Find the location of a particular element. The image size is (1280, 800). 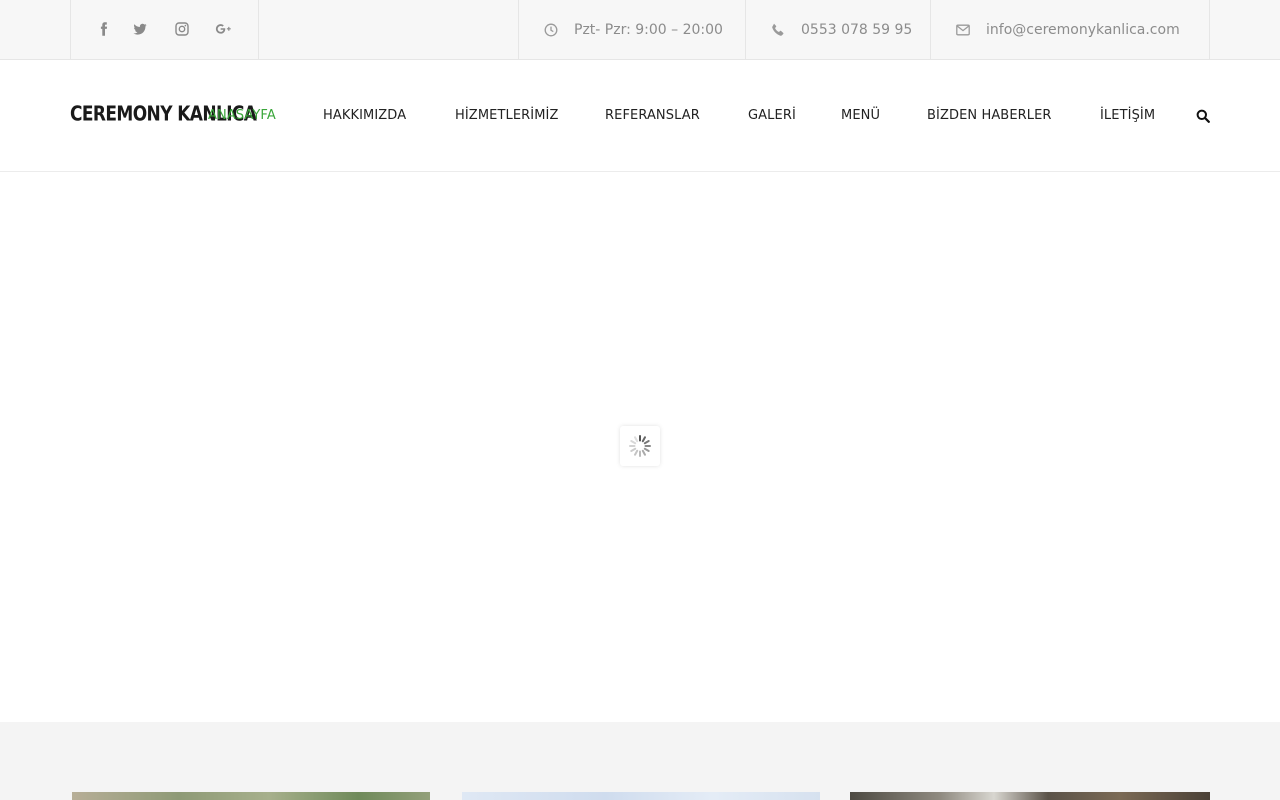

phone-number-text: 0553 078 59 95 is located at coordinates (856, 30).